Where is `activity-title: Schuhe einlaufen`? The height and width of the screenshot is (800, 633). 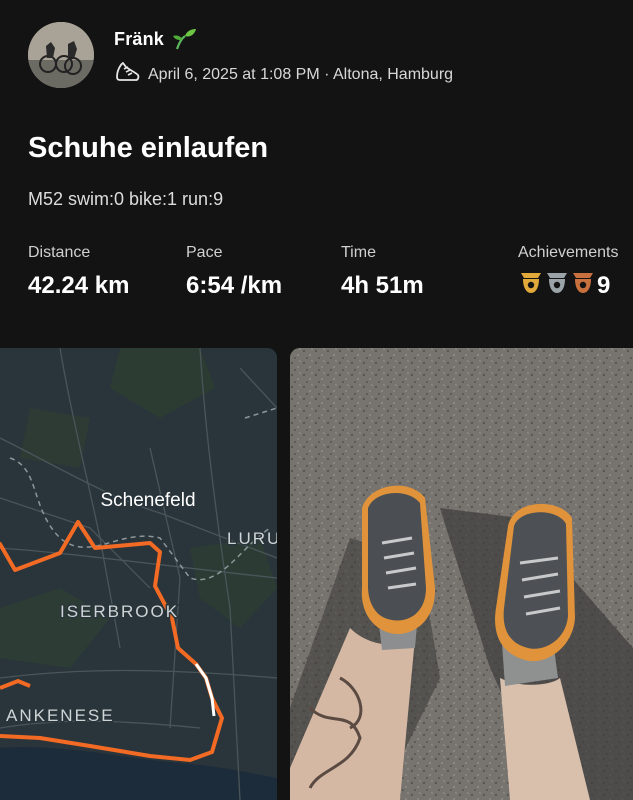 activity-title: Schuhe einlaufen is located at coordinates (148, 148).